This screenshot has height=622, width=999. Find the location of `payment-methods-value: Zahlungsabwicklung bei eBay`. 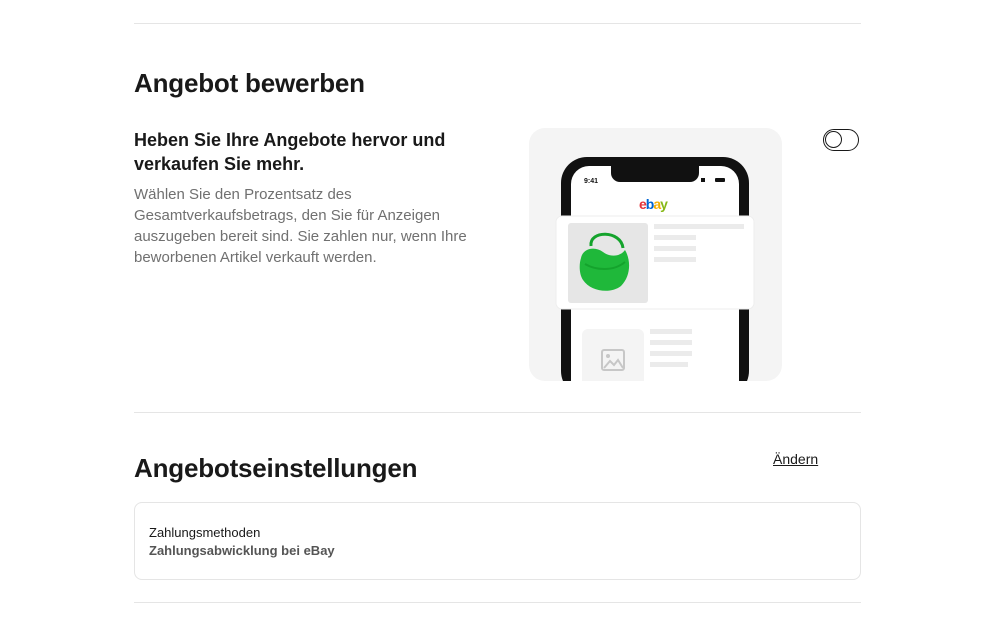

payment-methods-value: Zahlungsabwicklung bei eBay is located at coordinates (242, 550).